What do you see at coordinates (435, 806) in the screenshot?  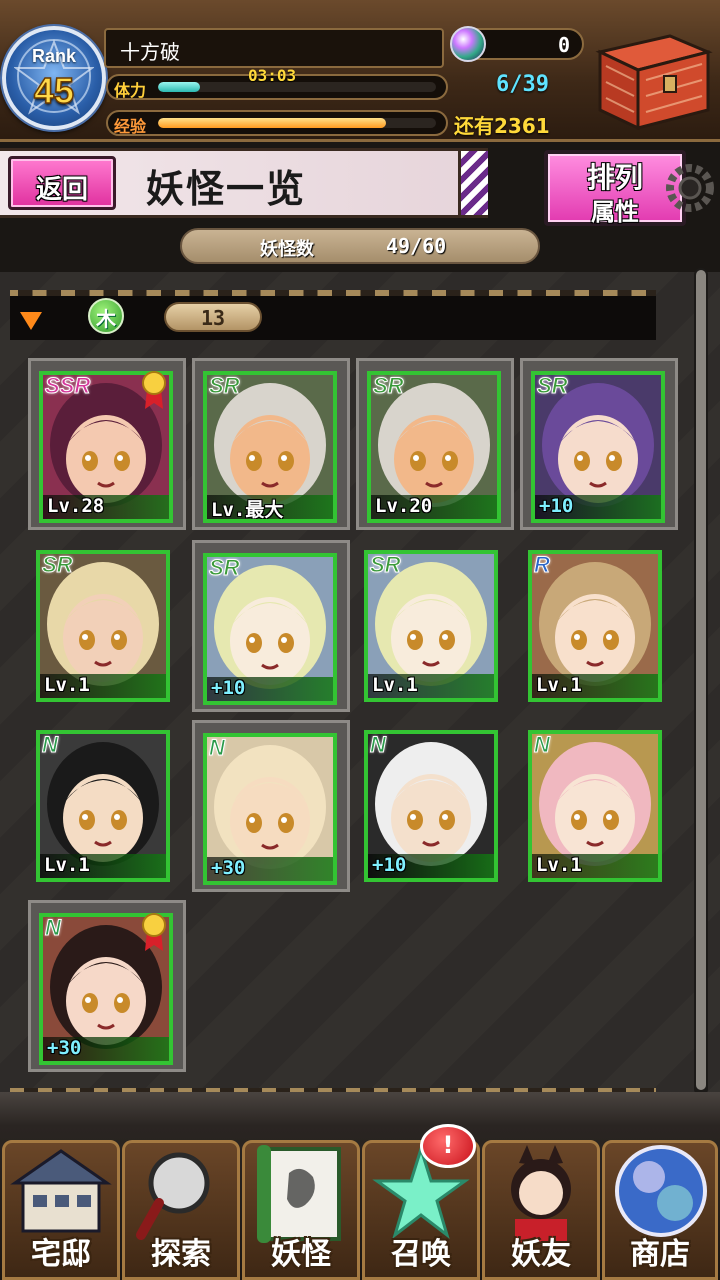 I see `yokai-card: +10 N` at bounding box center [435, 806].